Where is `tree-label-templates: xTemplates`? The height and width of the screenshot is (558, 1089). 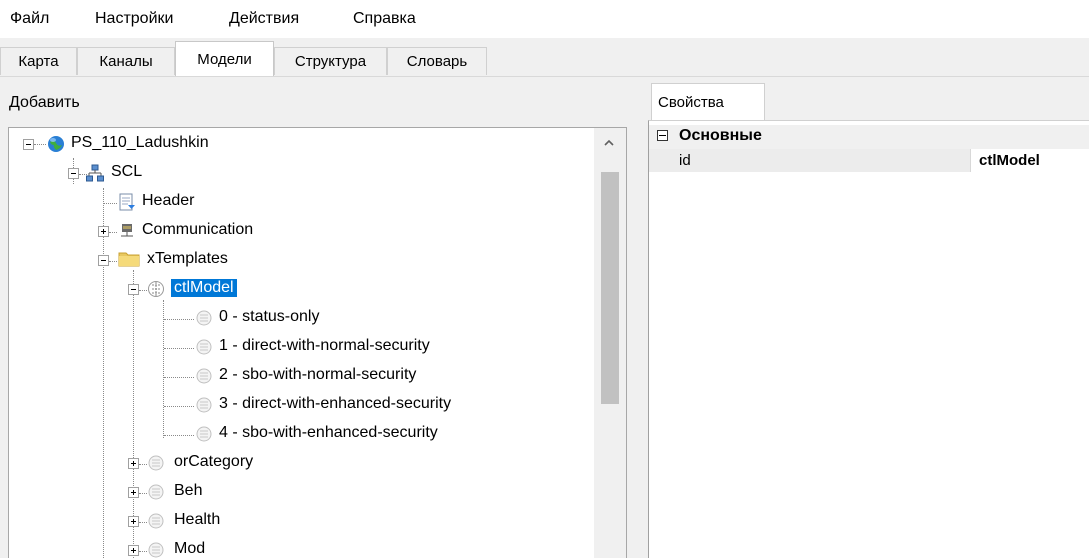
tree-label-templates: xTemplates is located at coordinates (187, 258).